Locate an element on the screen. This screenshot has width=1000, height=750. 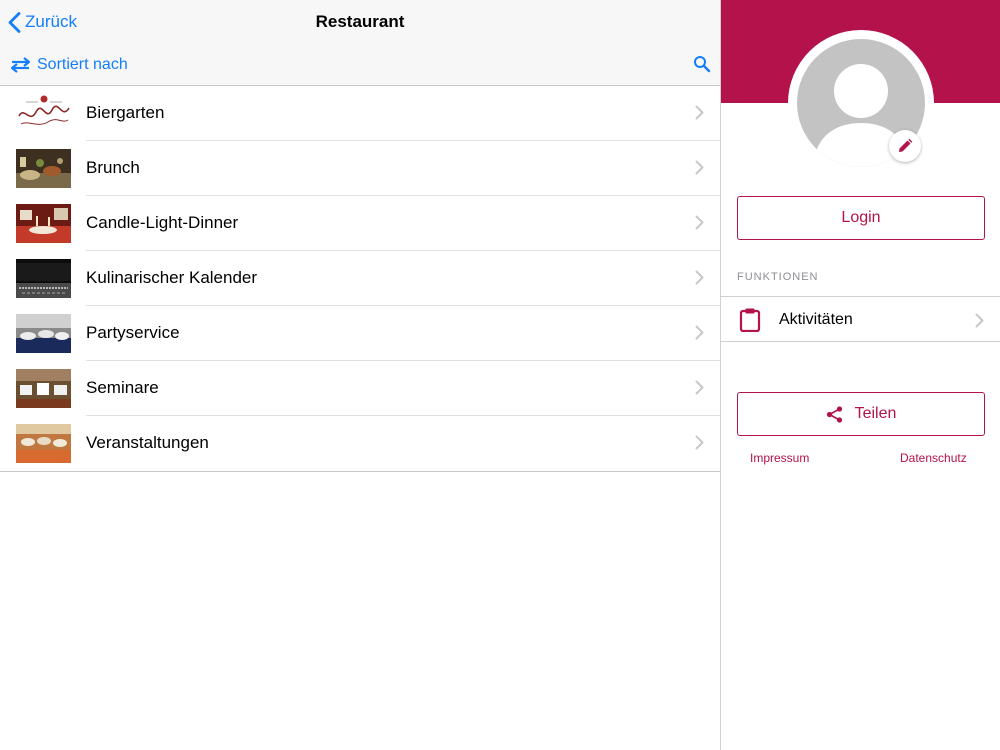
section-header-funktionen: FUNKTIONEN is located at coordinates (778, 277).